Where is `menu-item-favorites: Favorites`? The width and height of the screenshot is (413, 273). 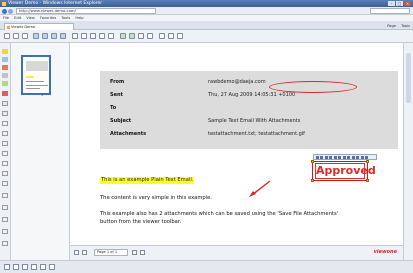 menu-item-favorites: Favorites is located at coordinates (48, 18).